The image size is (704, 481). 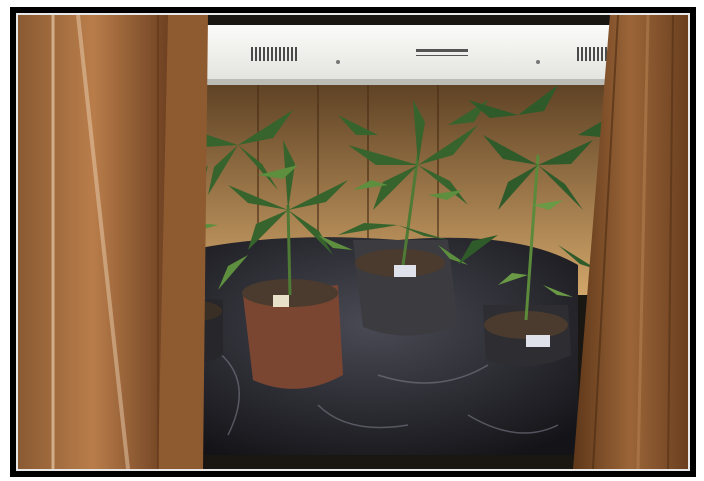 What do you see at coordinates (292, 334) in the screenshot?
I see `pot-brown` at bounding box center [292, 334].